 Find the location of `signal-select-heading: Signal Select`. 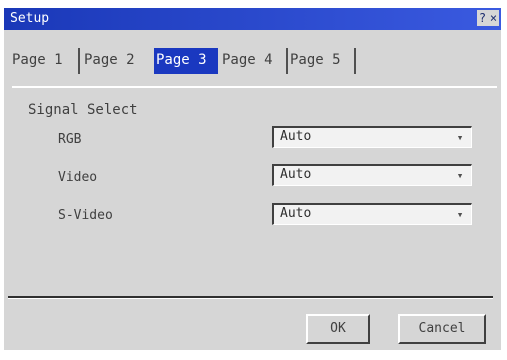

signal-select-heading: Signal Select is located at coordinates (83, 110).